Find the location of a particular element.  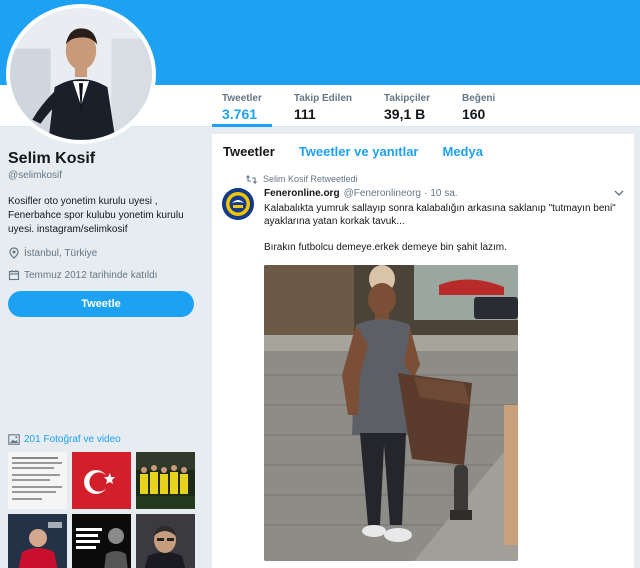

stat-likes: Beğeni 160 is located at coordinates (478, 106).